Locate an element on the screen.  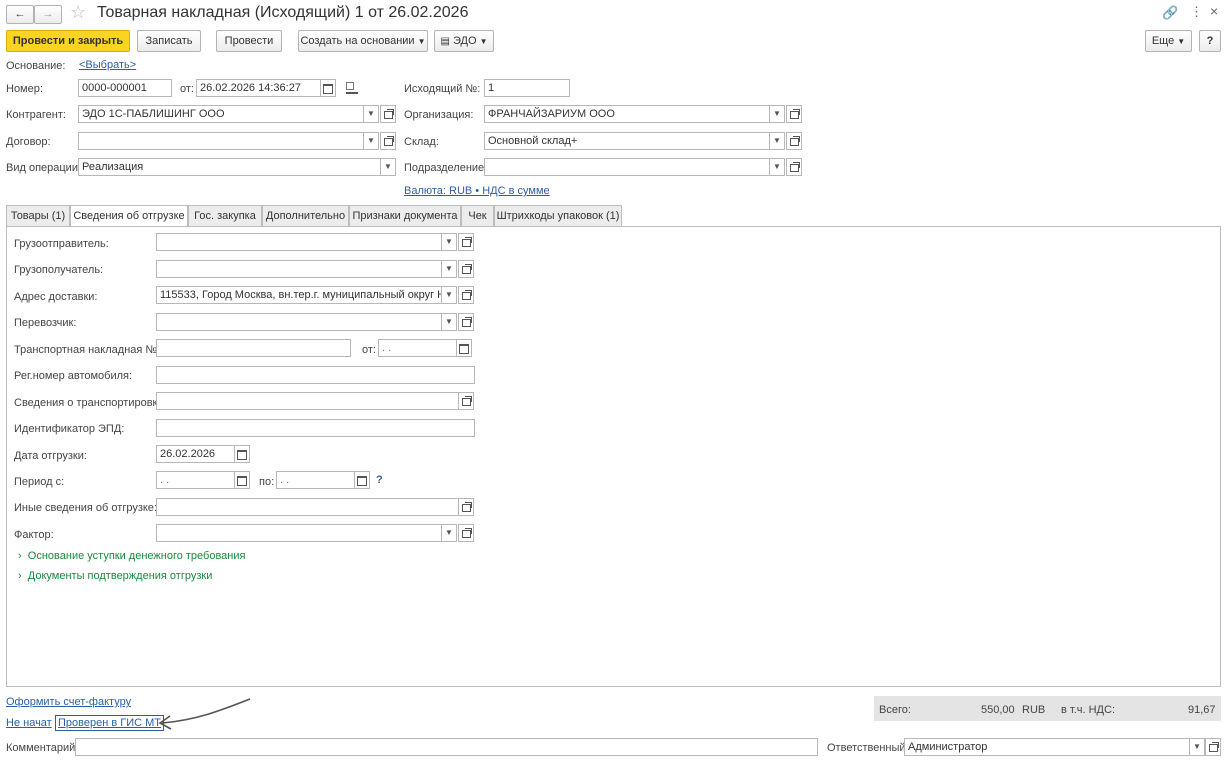
calendar-button is located at coordinates (328, 88).